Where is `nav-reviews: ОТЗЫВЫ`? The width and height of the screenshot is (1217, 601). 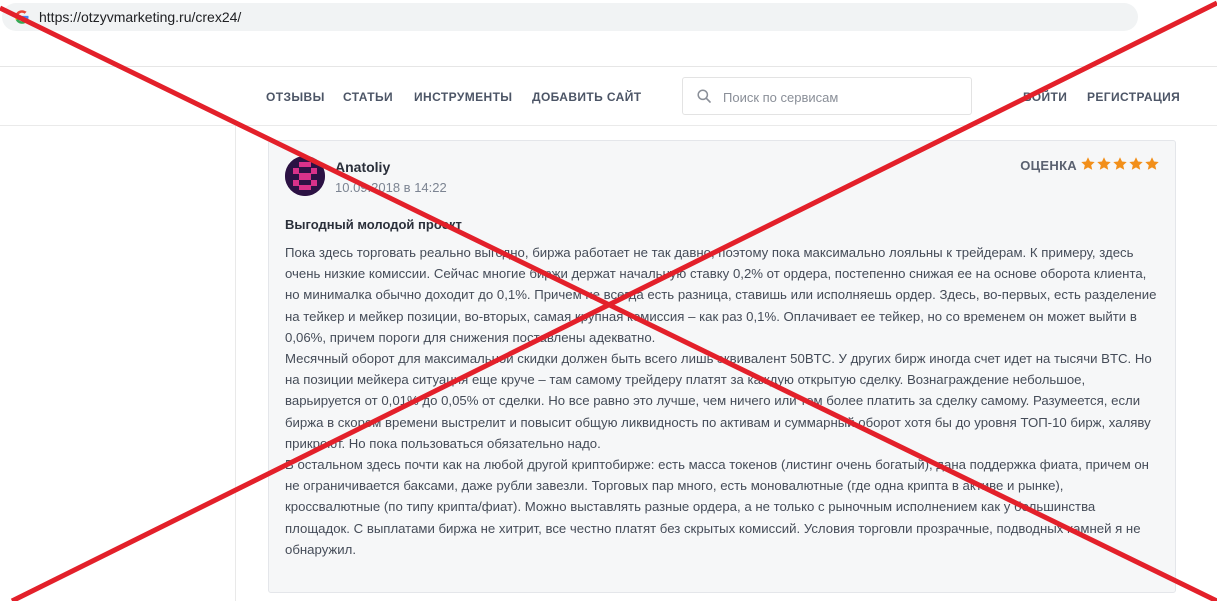 nav-reviews: ОТЗЫВЫ is located at coordinates (295, 97).